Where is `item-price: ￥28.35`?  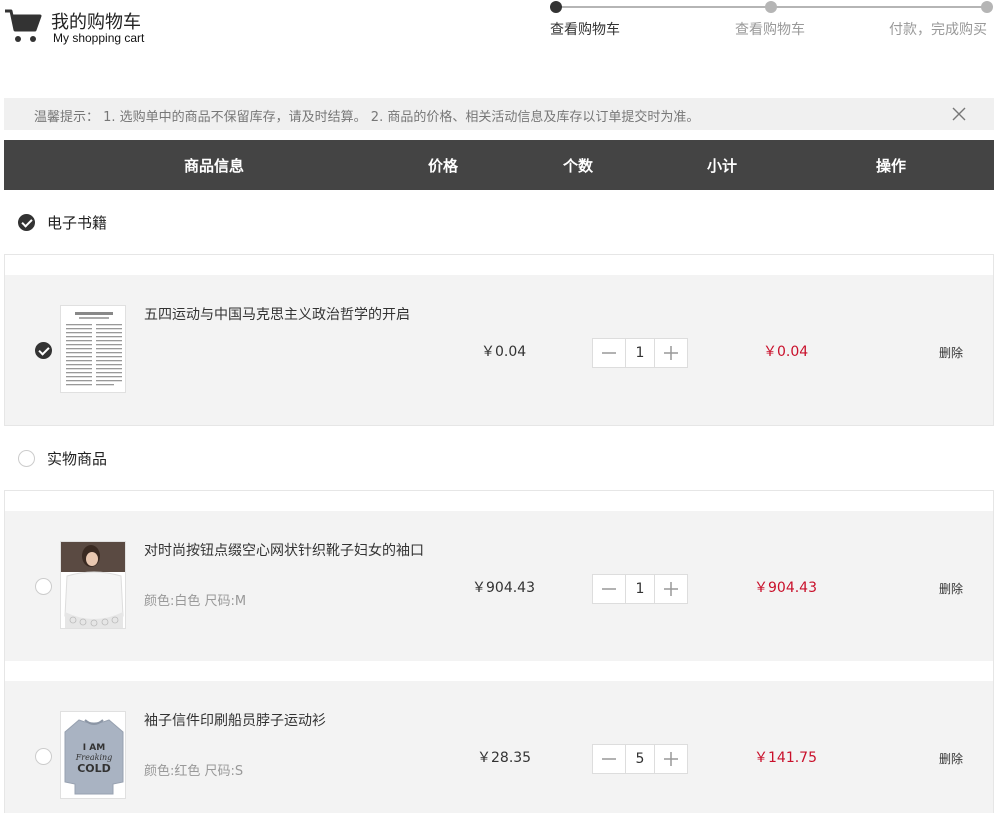 item-price: ￥28.35 is located at coordinates (504, 758).